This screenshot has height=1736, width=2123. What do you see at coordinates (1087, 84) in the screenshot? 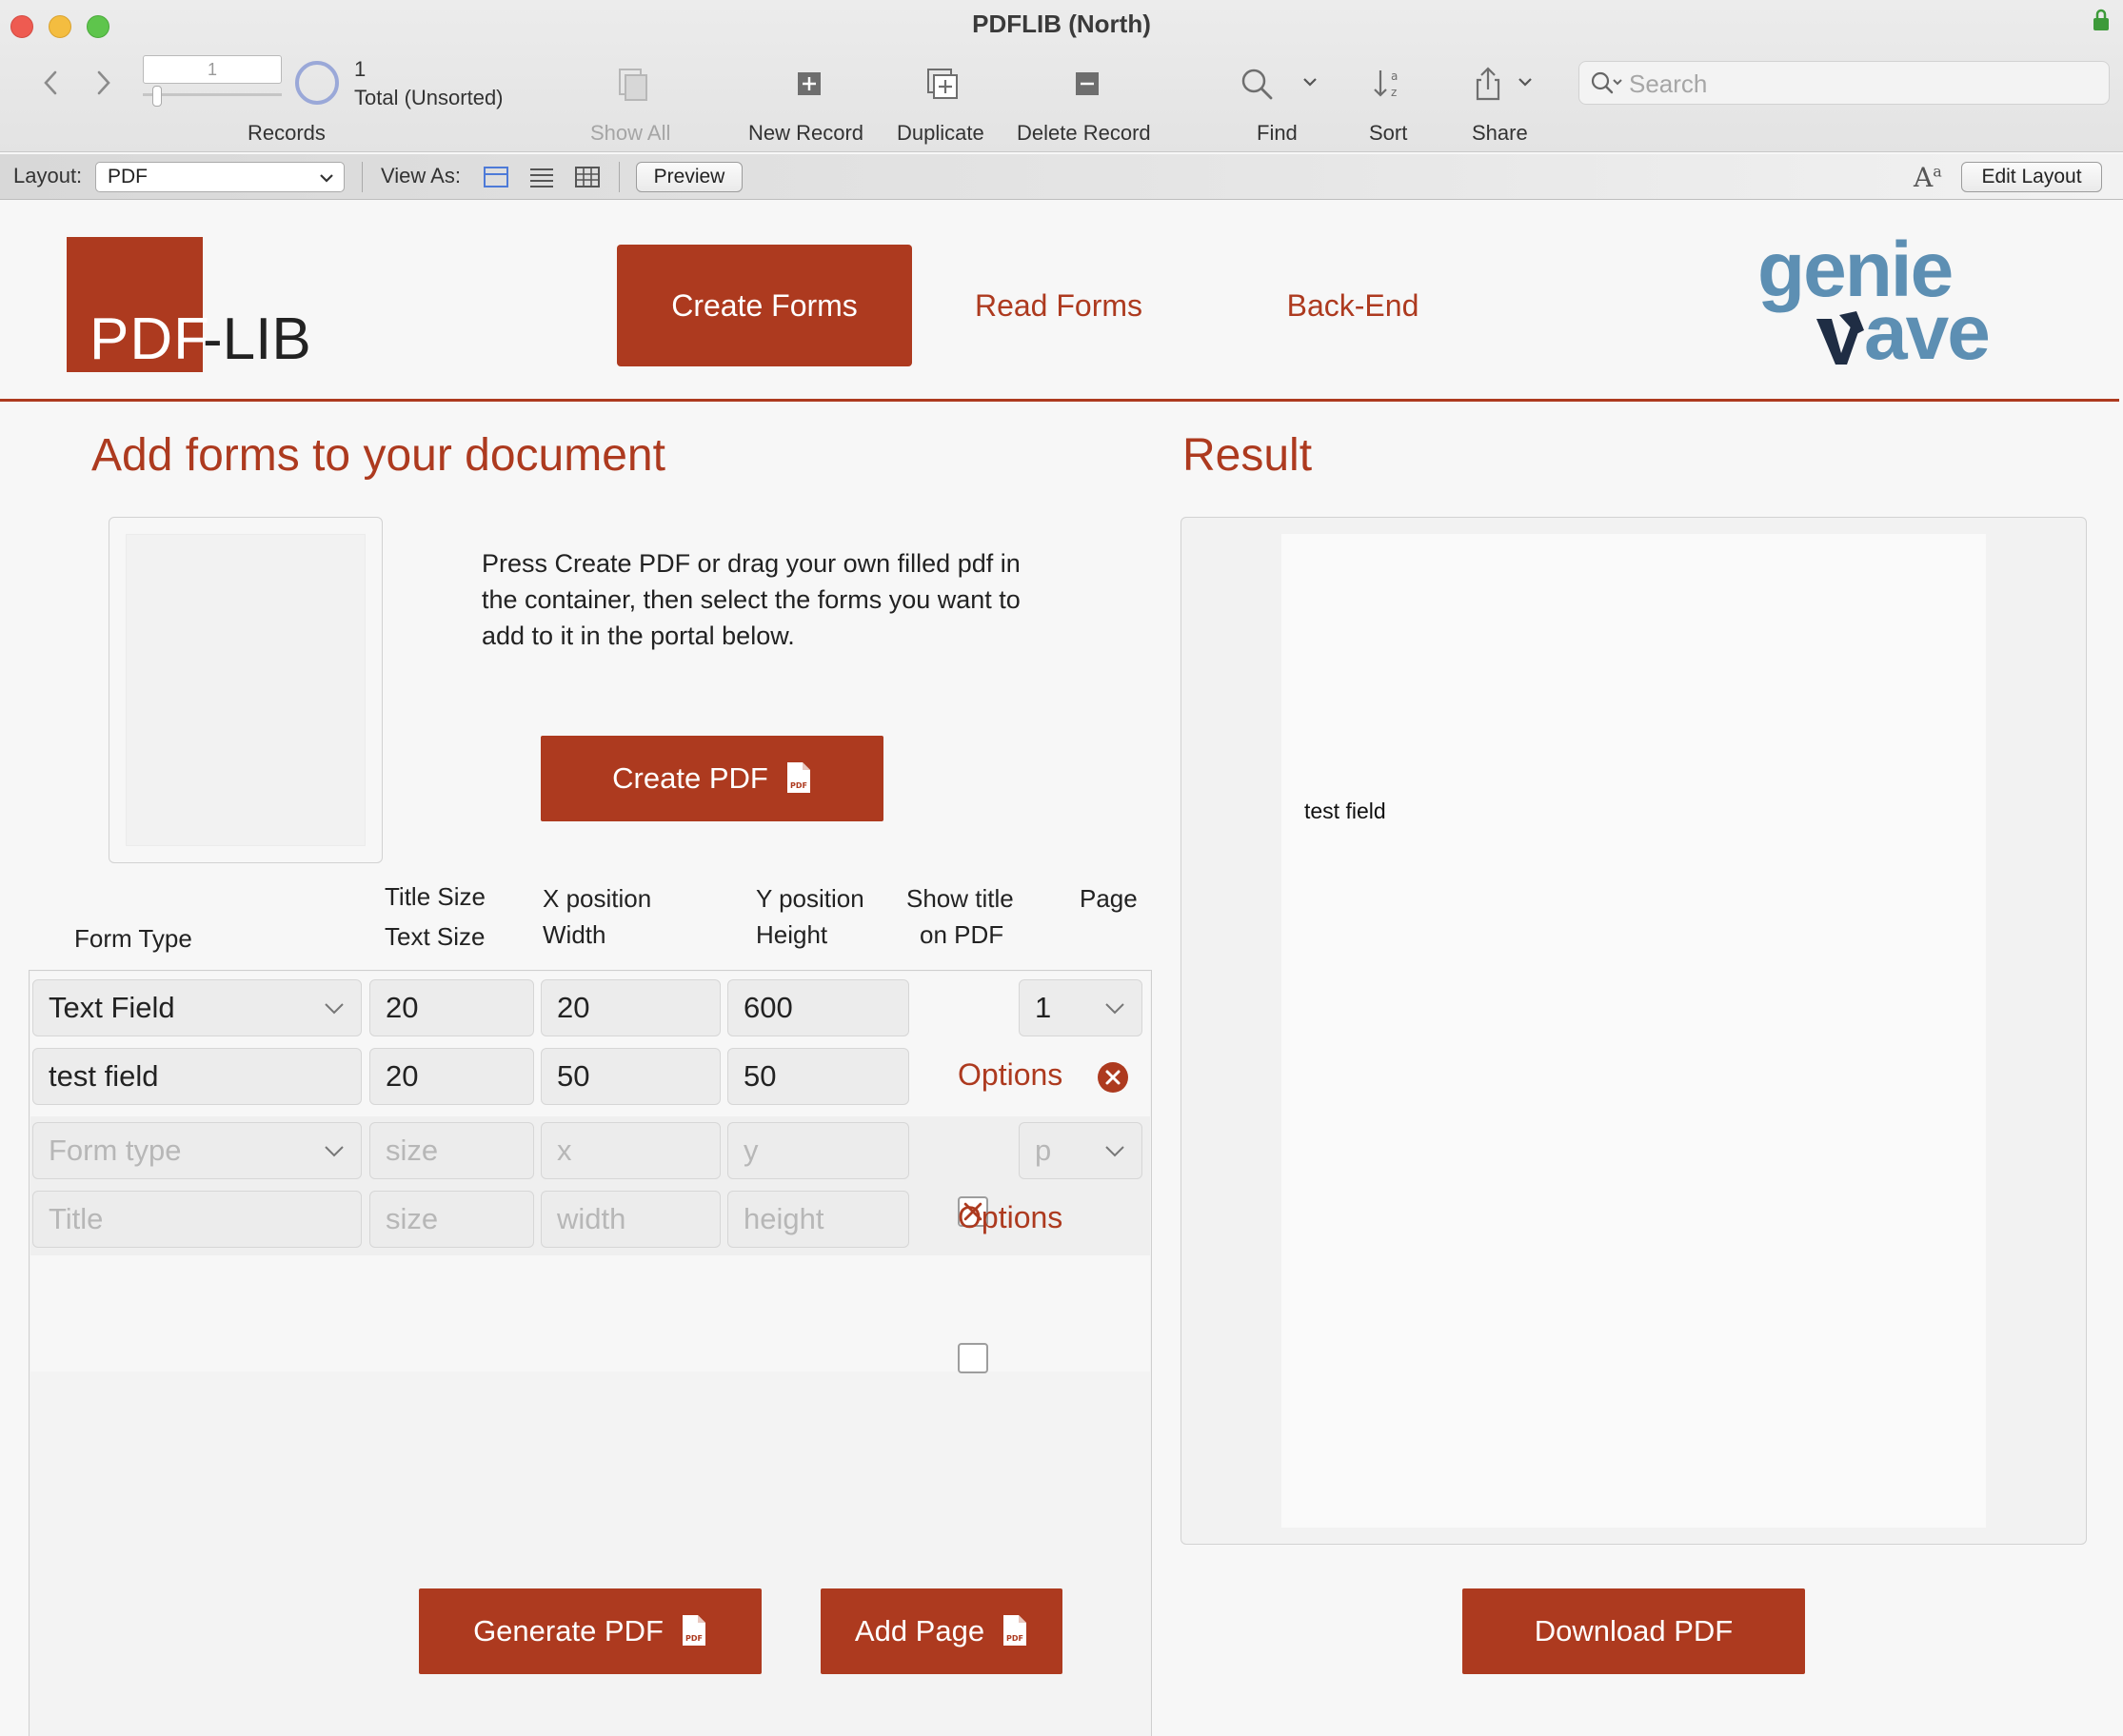
I see `delete-record-icon` at bounding box center [1087, 84].